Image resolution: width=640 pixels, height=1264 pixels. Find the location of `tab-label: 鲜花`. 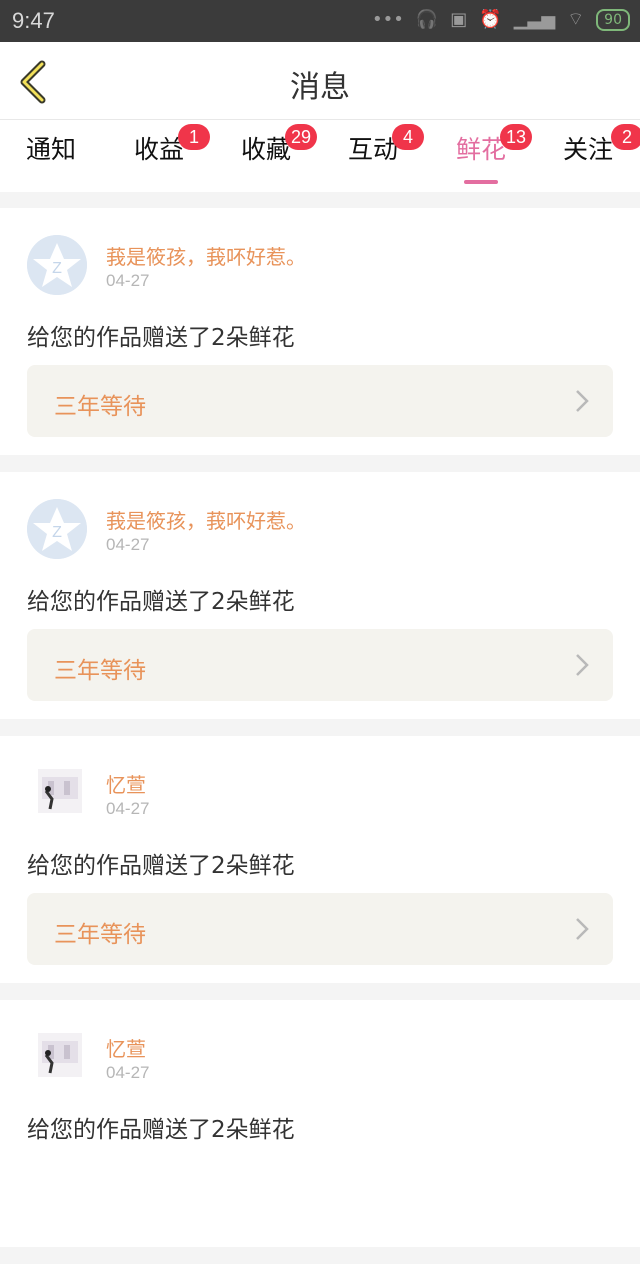

tab-label: 鲜花 is located at coordinates (481, 149).